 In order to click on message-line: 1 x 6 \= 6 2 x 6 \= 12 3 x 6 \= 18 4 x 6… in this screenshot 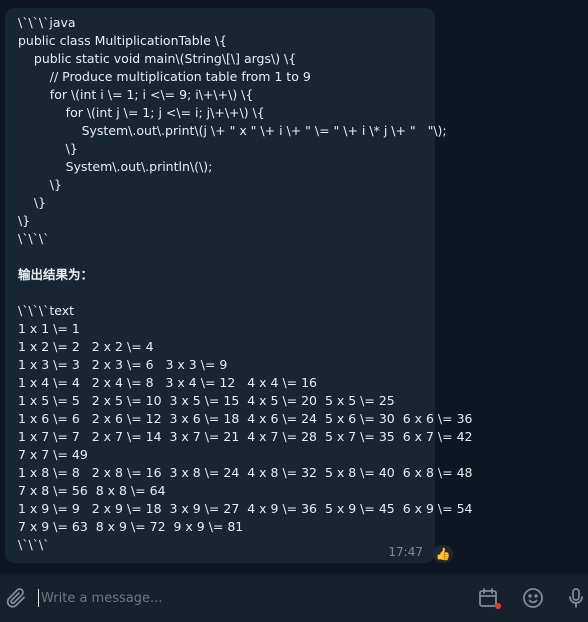, I will do `click(245, 418)`.